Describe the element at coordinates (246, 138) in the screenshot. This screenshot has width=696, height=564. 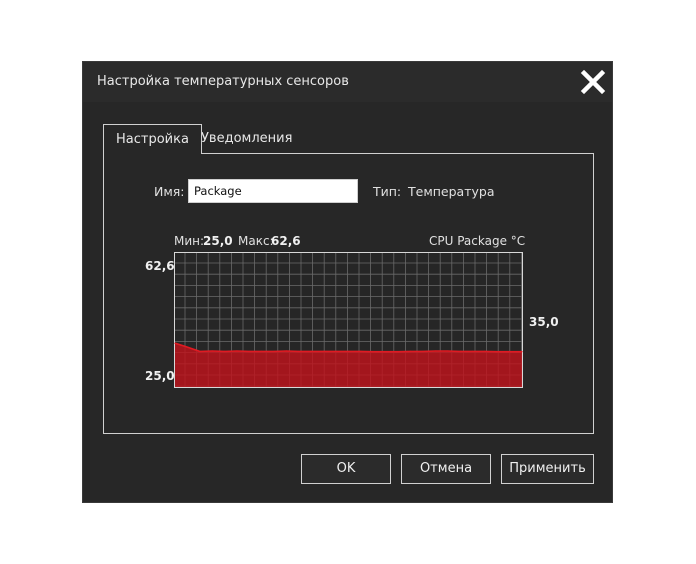
I see `tab-notifications: Уведомления` at that location.